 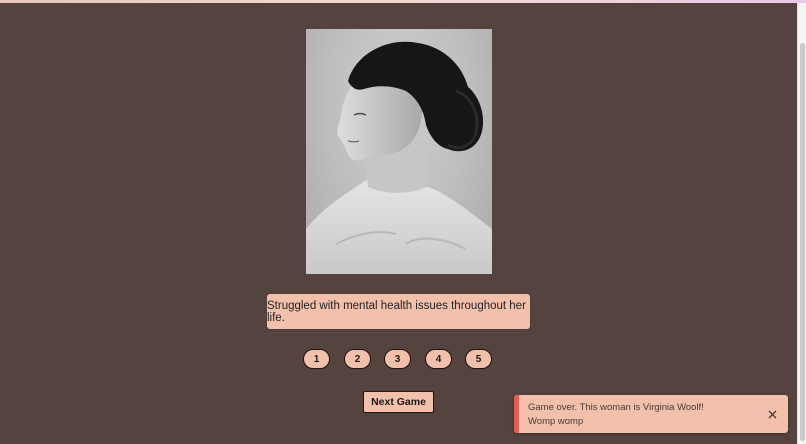 I want to click on close-icon, so click(x=772, y=413).